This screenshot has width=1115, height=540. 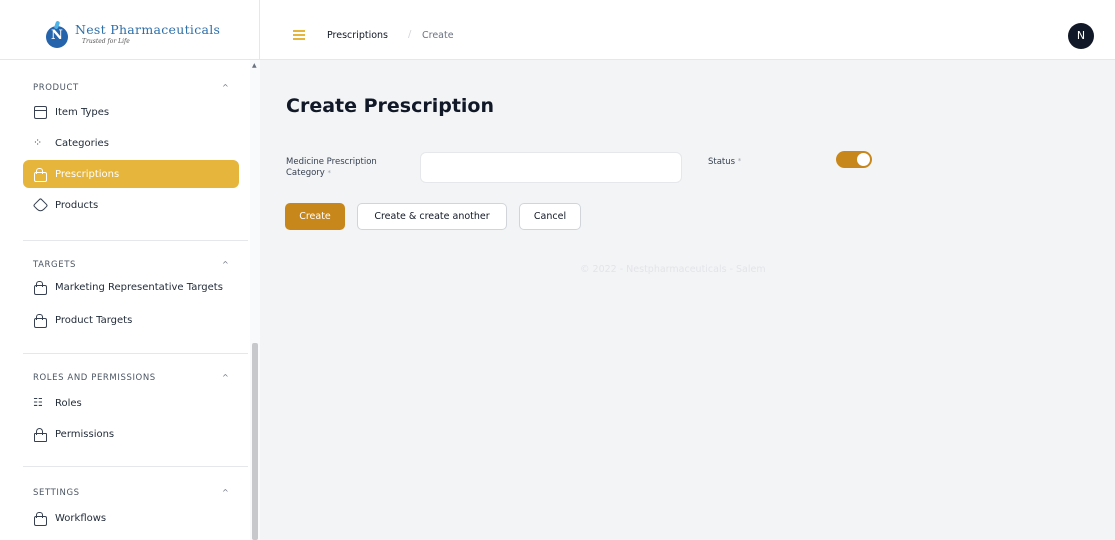 I want to click on sidebar-item-products: Products, so click(x=131, y=205).